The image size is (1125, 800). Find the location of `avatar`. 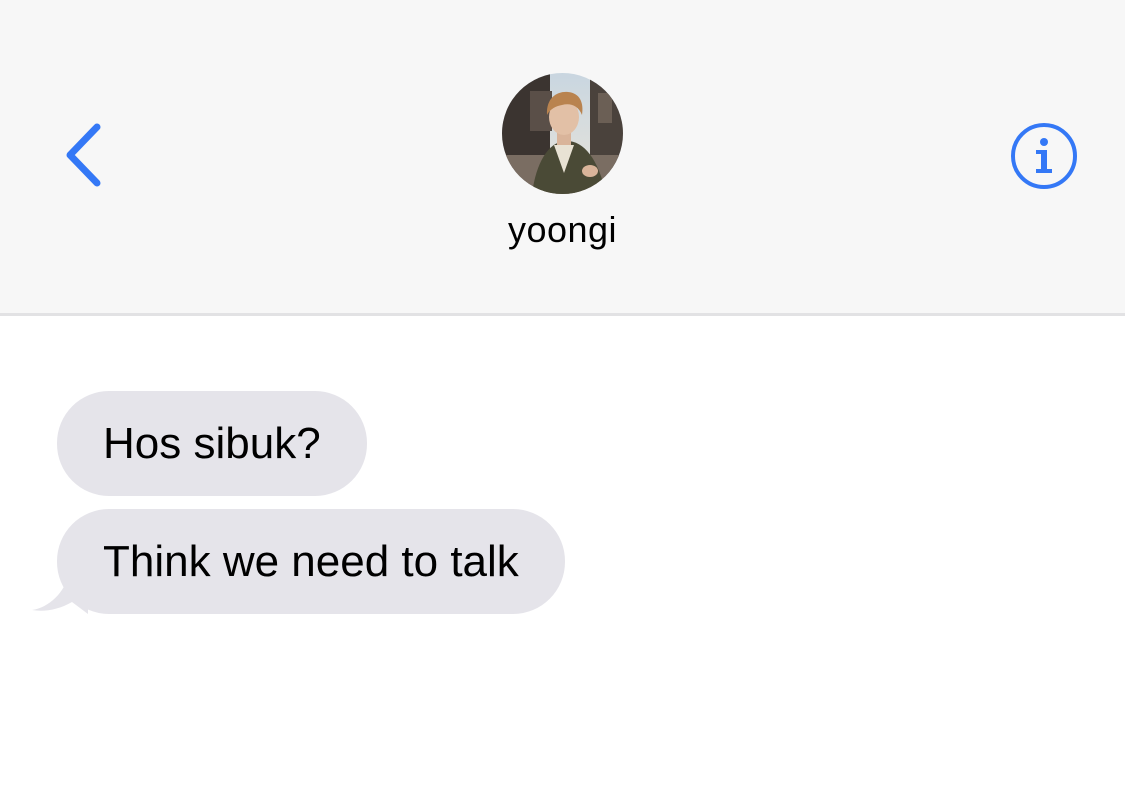

avatar is located at coordinates (562, 133).